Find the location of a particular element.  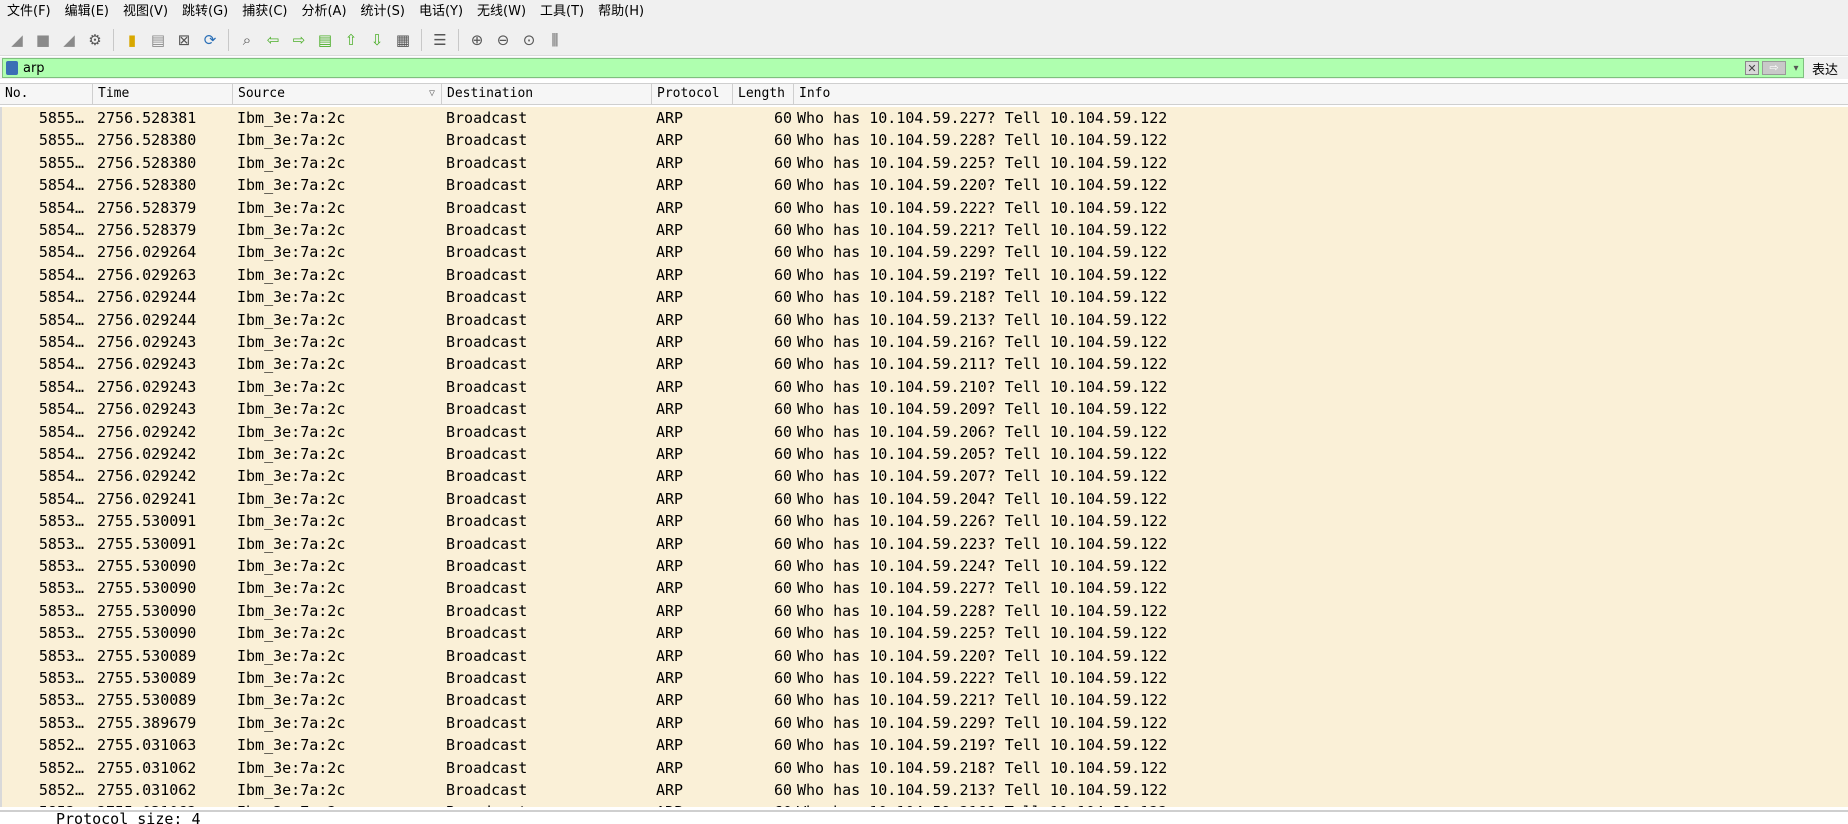

auto-scroll-icon: ▦ is located at coordinates (403, 40).